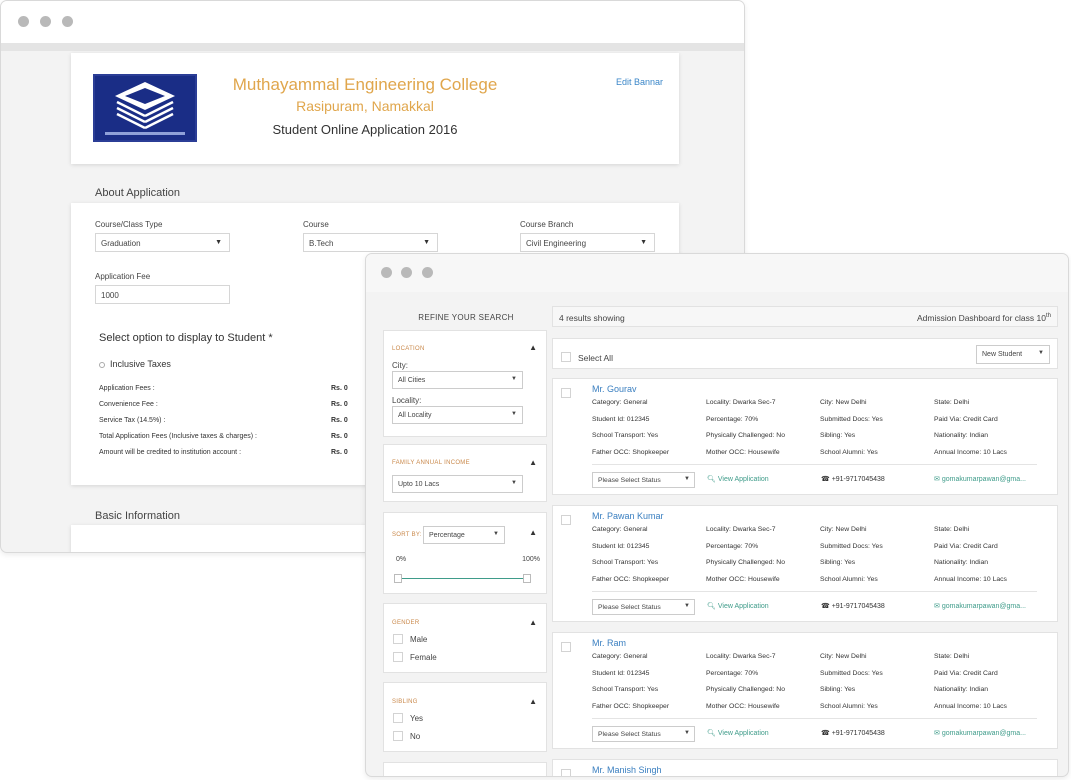 The width and height of the screenshot is (1071, 780). Describe the element at coordinates (717, 273) in the screenshot. I see `window-titlebar` at that location.